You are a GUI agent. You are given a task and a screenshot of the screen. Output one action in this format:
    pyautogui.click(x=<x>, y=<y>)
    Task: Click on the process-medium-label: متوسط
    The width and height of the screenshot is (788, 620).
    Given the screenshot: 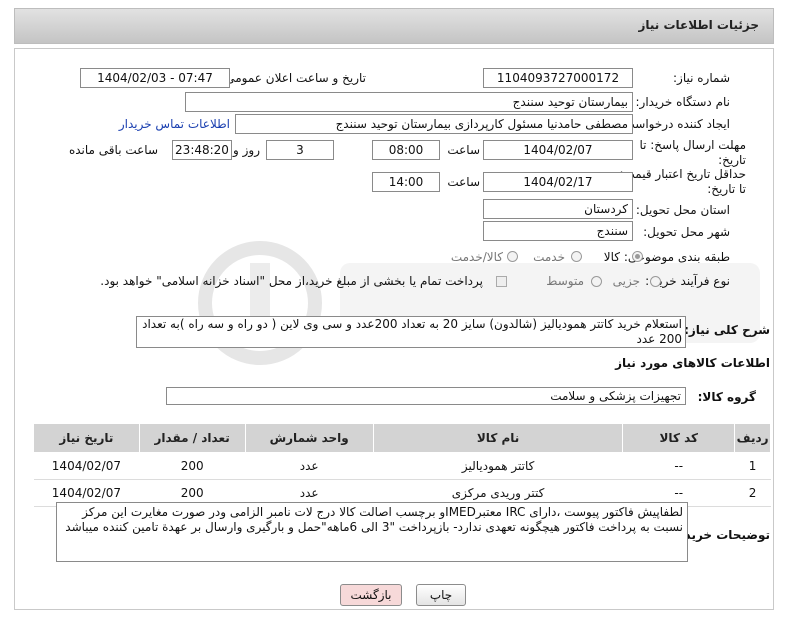 What is the action you would take?
    pyautogui.click(x=565, y=281)
    